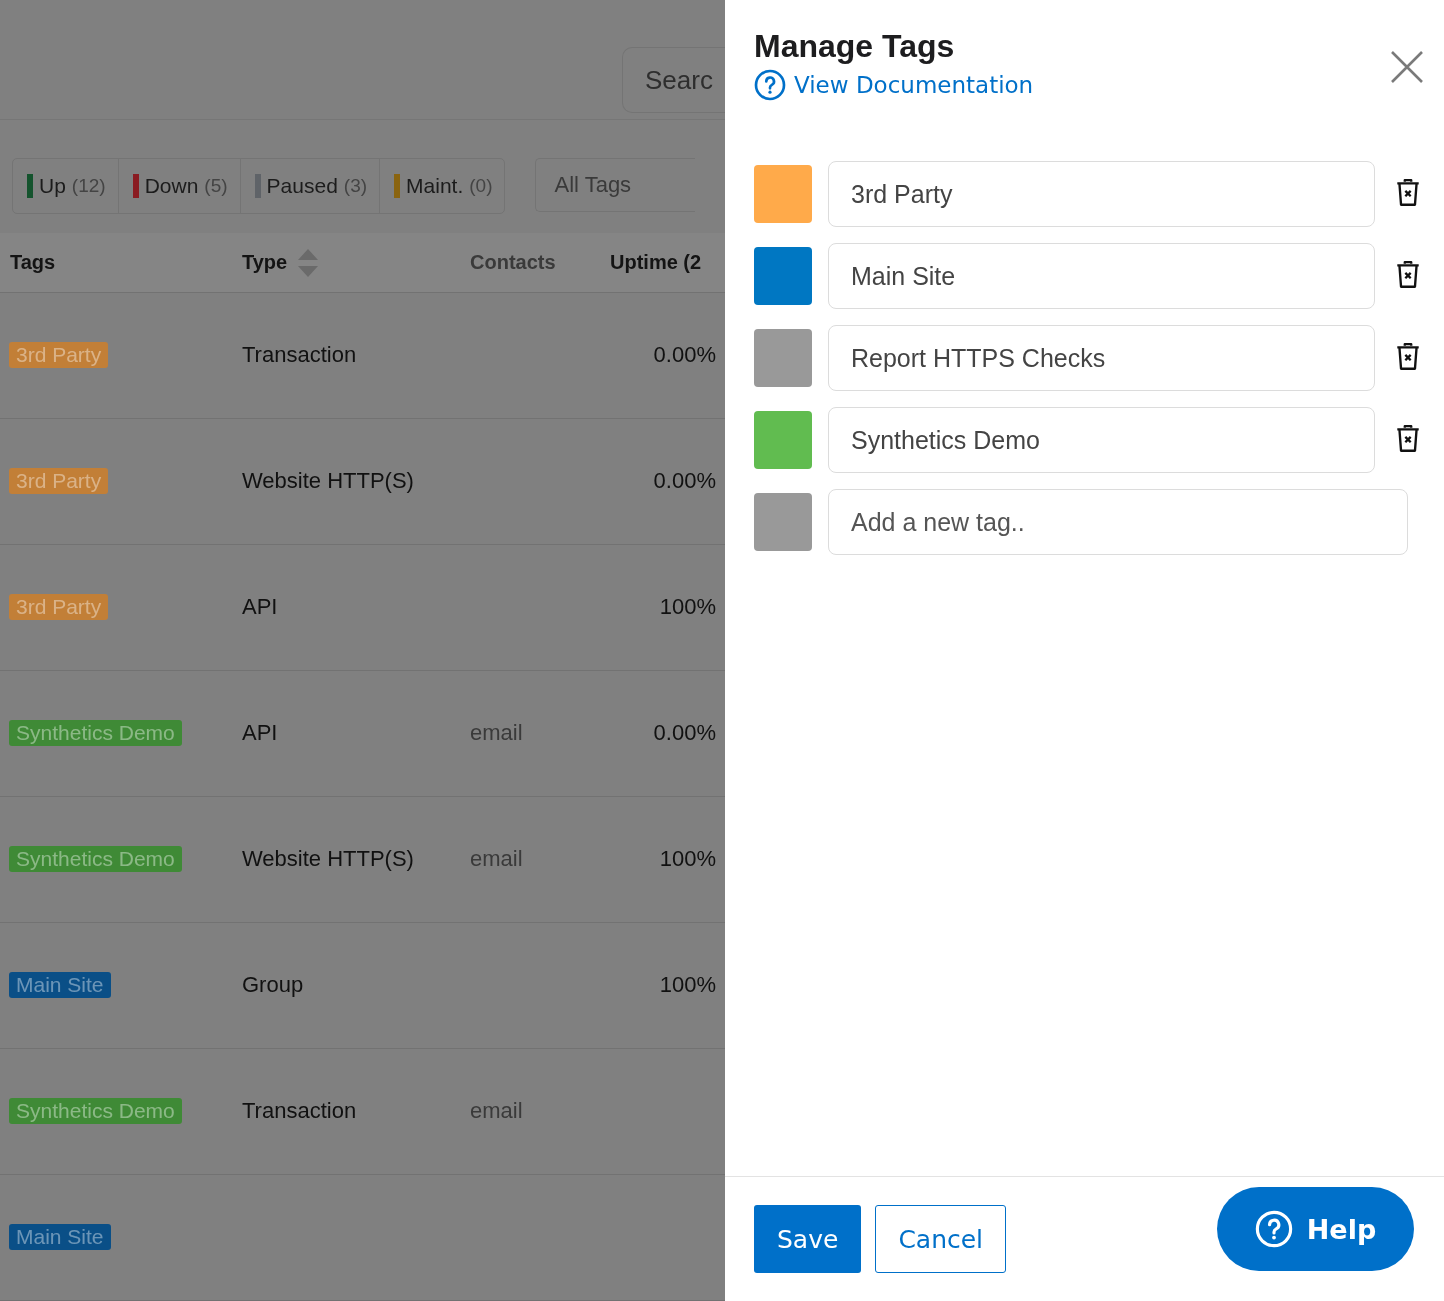 This screenshot has width=1444, height=1301. Describe the element at coordinates (894, 85) in the screenshot. I see `documentation-link: View Documentation` at that location.